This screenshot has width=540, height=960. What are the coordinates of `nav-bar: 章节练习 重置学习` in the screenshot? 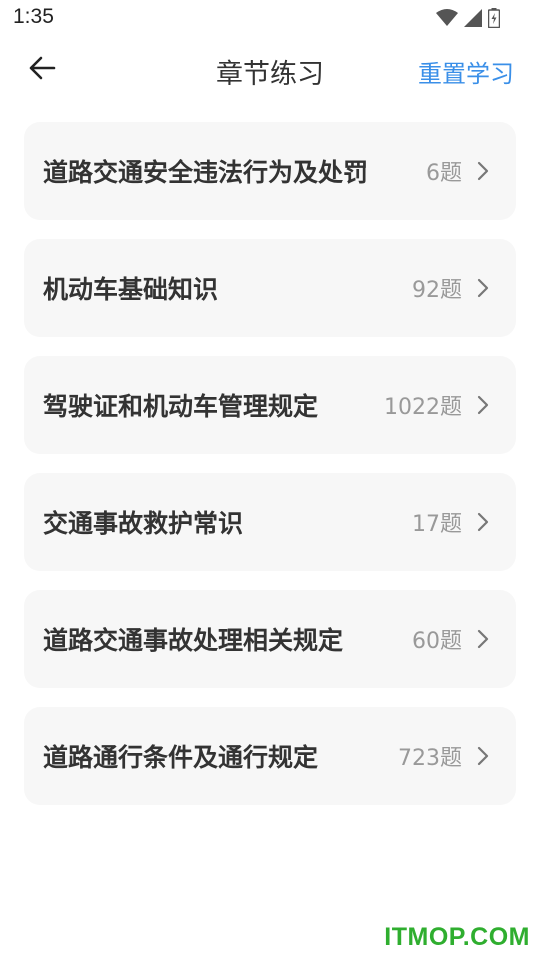 It's located at (270, 70).